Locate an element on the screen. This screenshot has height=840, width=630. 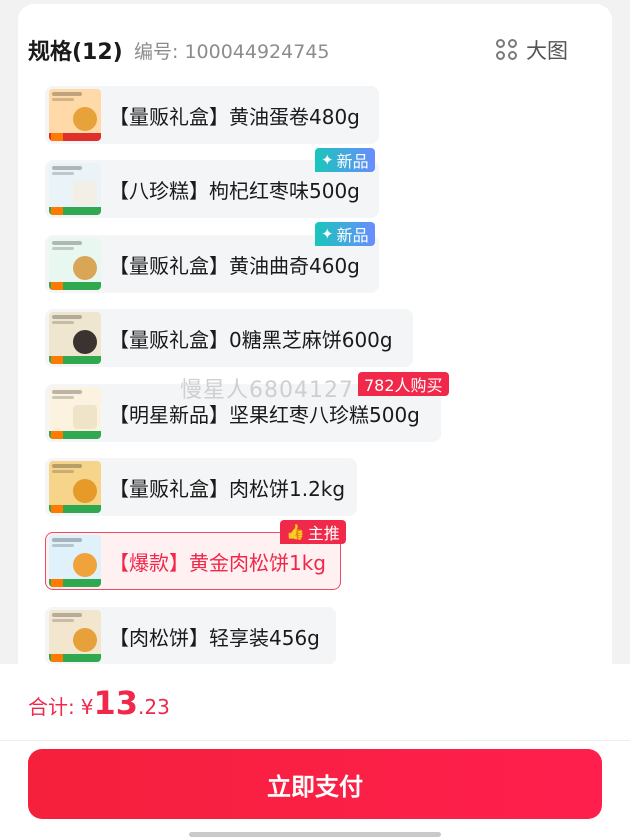
spec-title: 规格(12) is located at coordinates (75, 52).